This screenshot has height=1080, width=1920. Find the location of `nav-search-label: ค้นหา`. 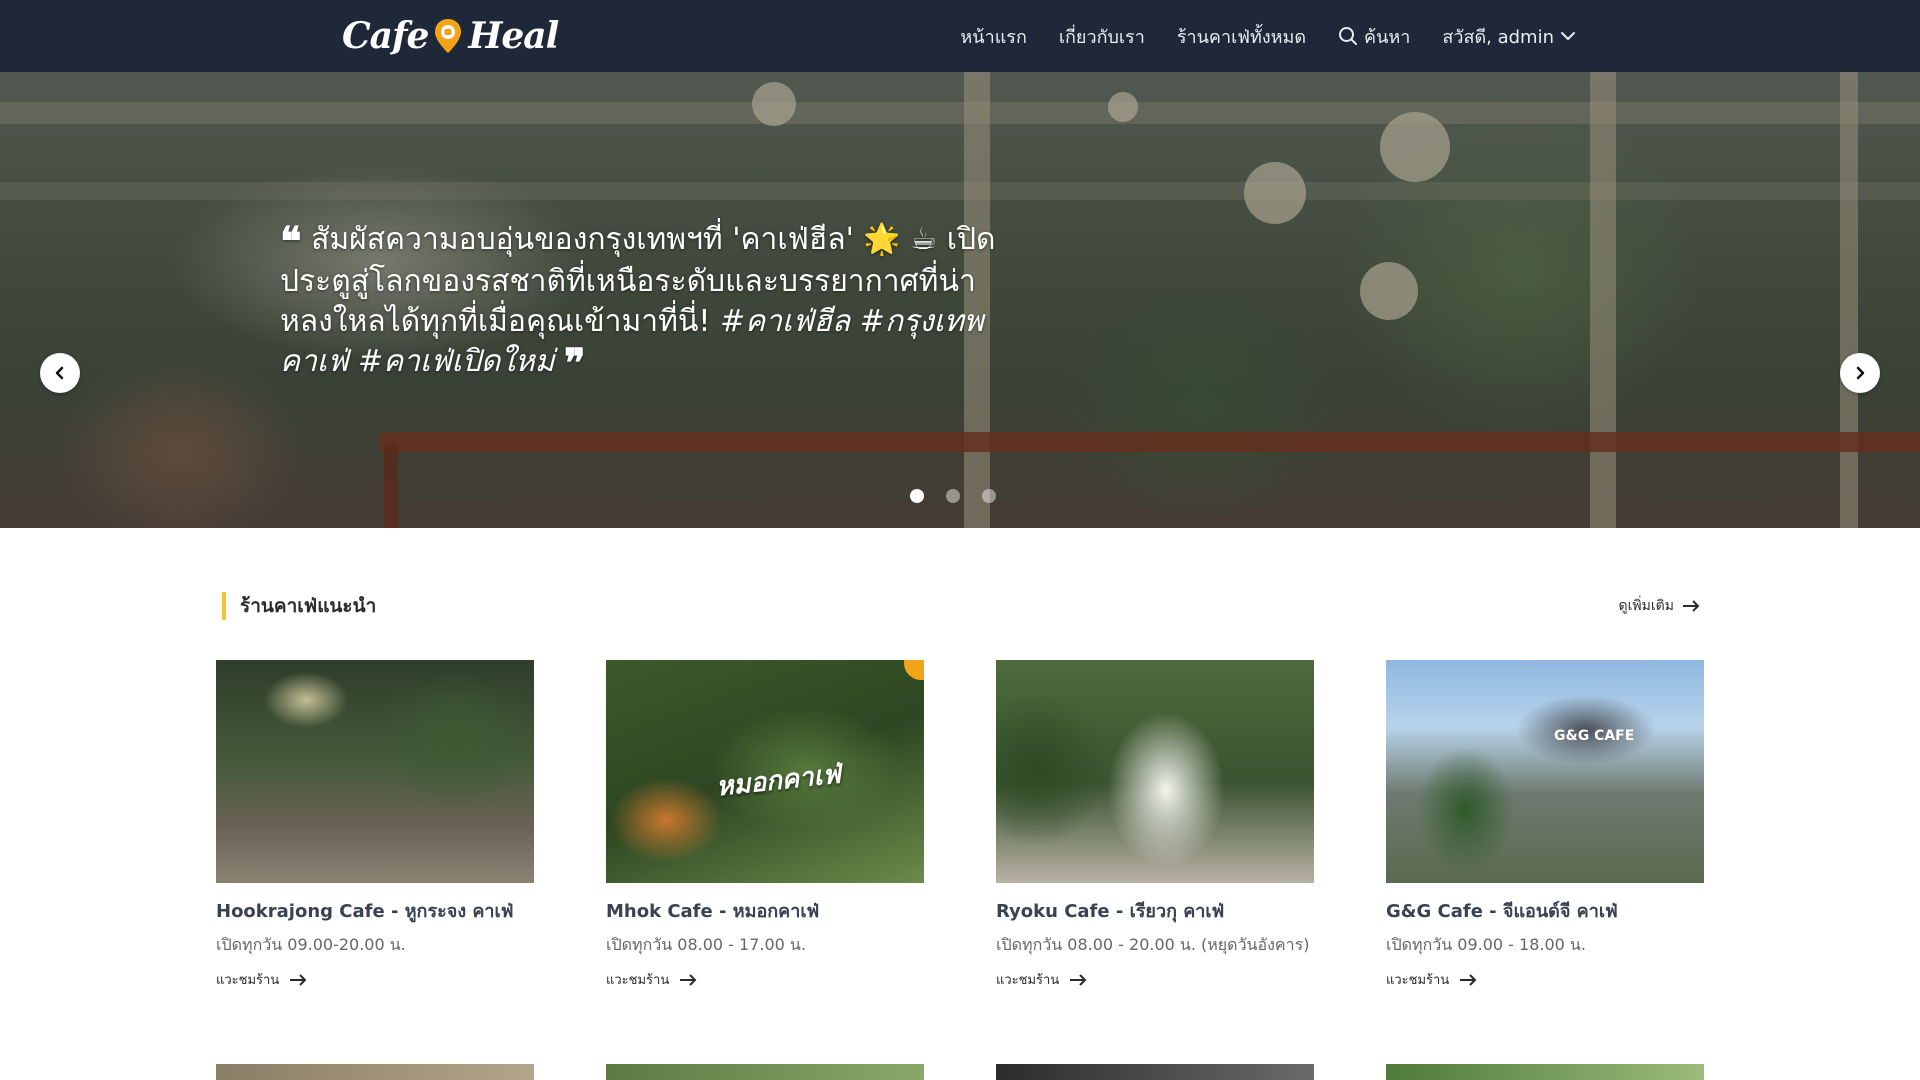

nav-search-label: ค้นหา is located at coordinates (1387, 37).